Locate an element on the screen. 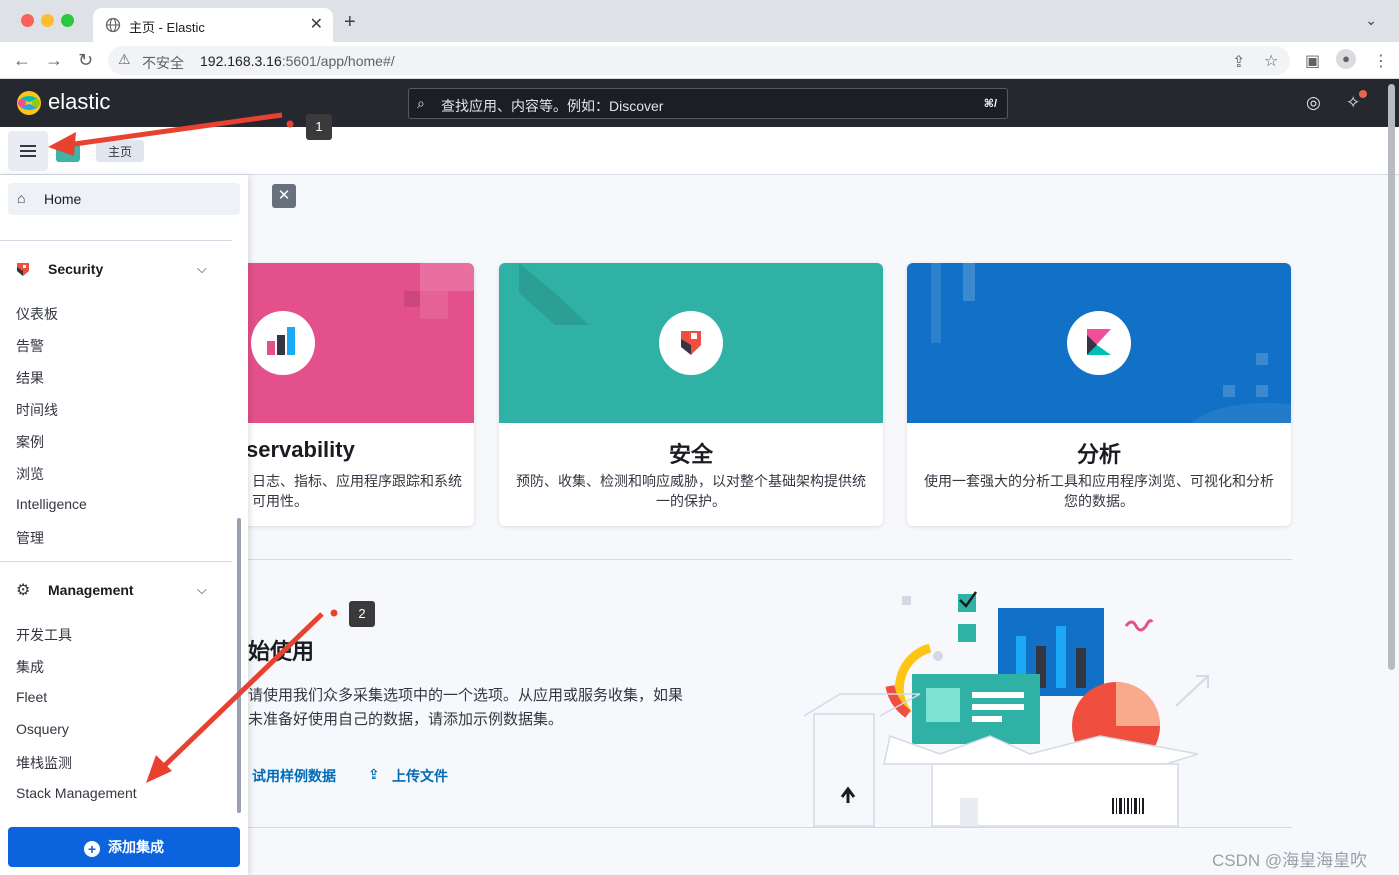 The image size is (1399, 875). url-text: 192.168.3.16:5601/app/home#/ is located at coordinates (297, 61).